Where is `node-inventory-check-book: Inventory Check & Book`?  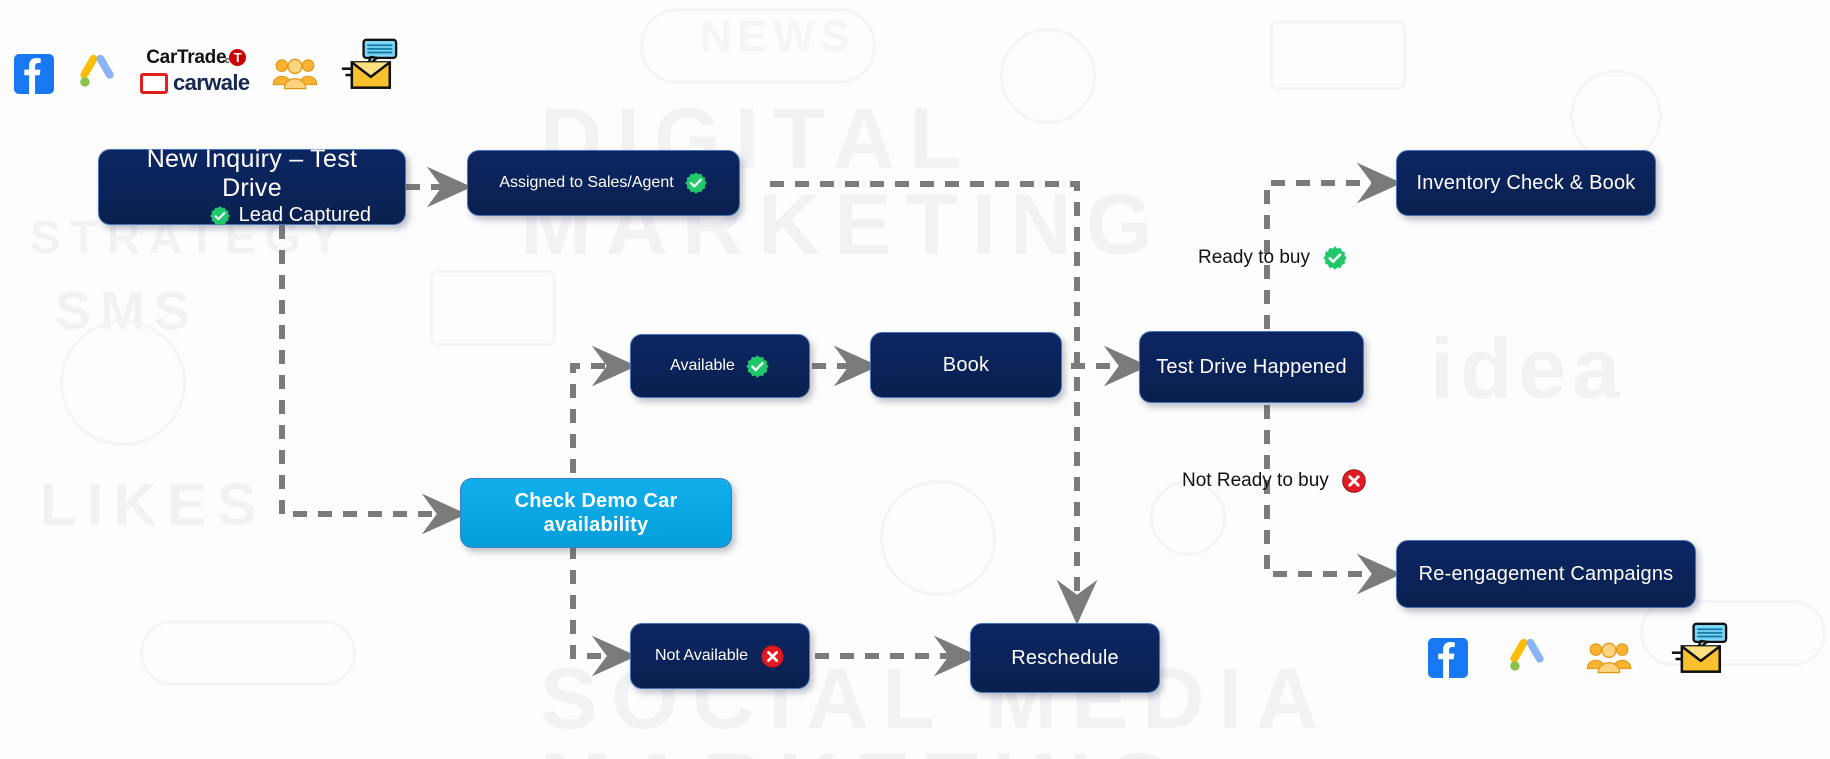 node-inventory-check-book: Inventory Check & Book is located at coordinates (1526, 183).